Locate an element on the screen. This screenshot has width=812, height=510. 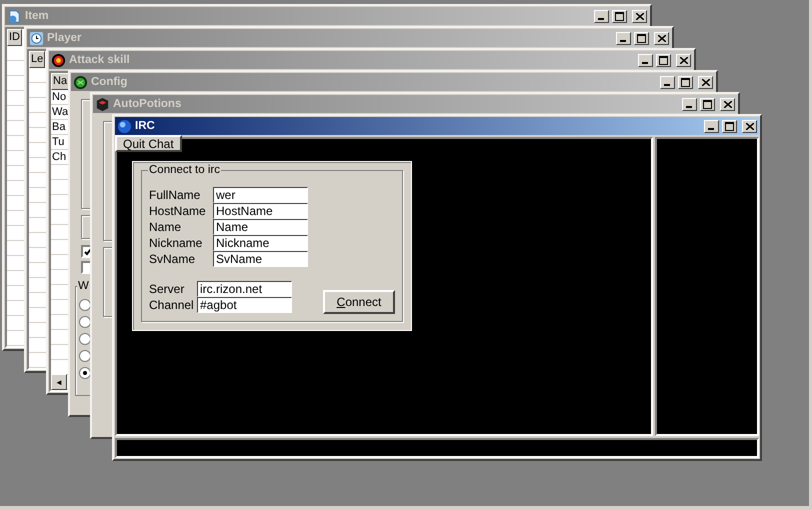
field-label: Server is located at coordinates (167, 289).